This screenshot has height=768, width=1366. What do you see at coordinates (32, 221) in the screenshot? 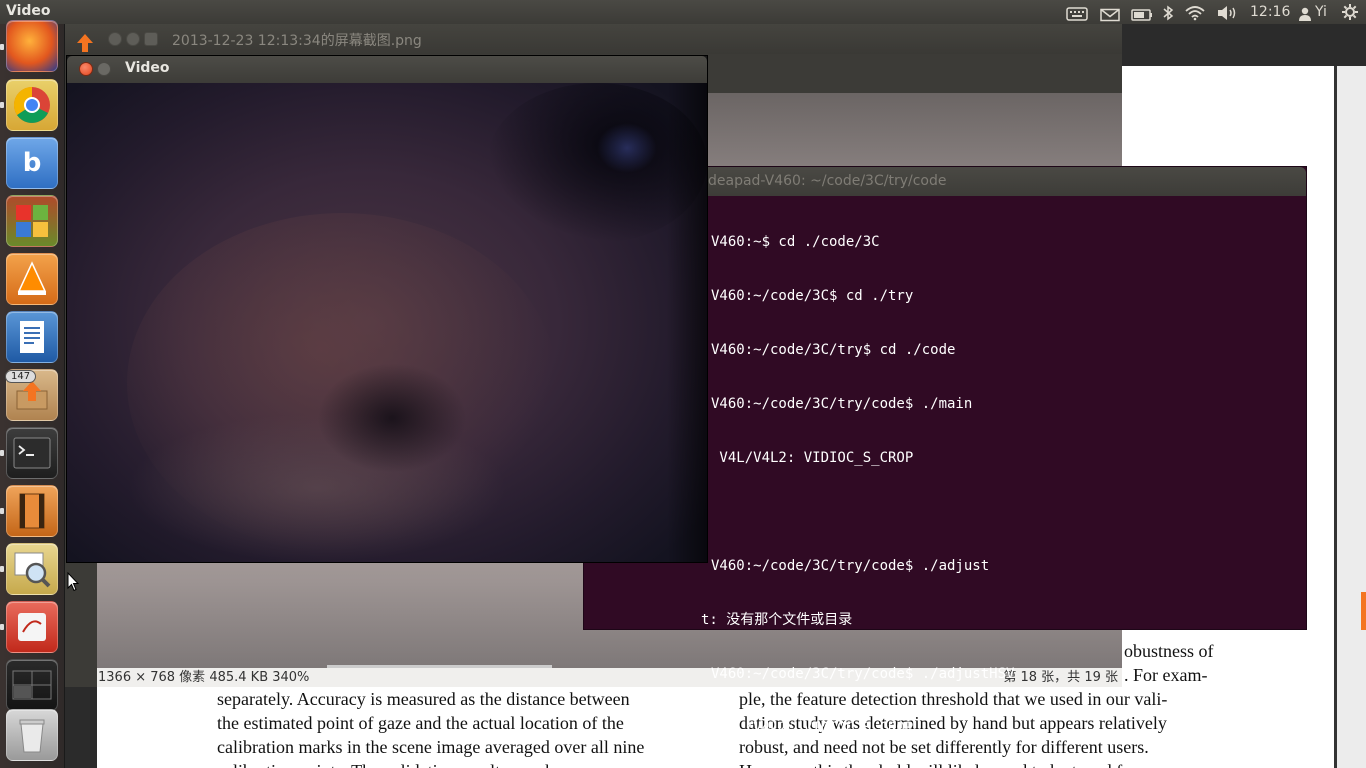
I see `colored-squares-app-icon` at bounding box center [32, 221].